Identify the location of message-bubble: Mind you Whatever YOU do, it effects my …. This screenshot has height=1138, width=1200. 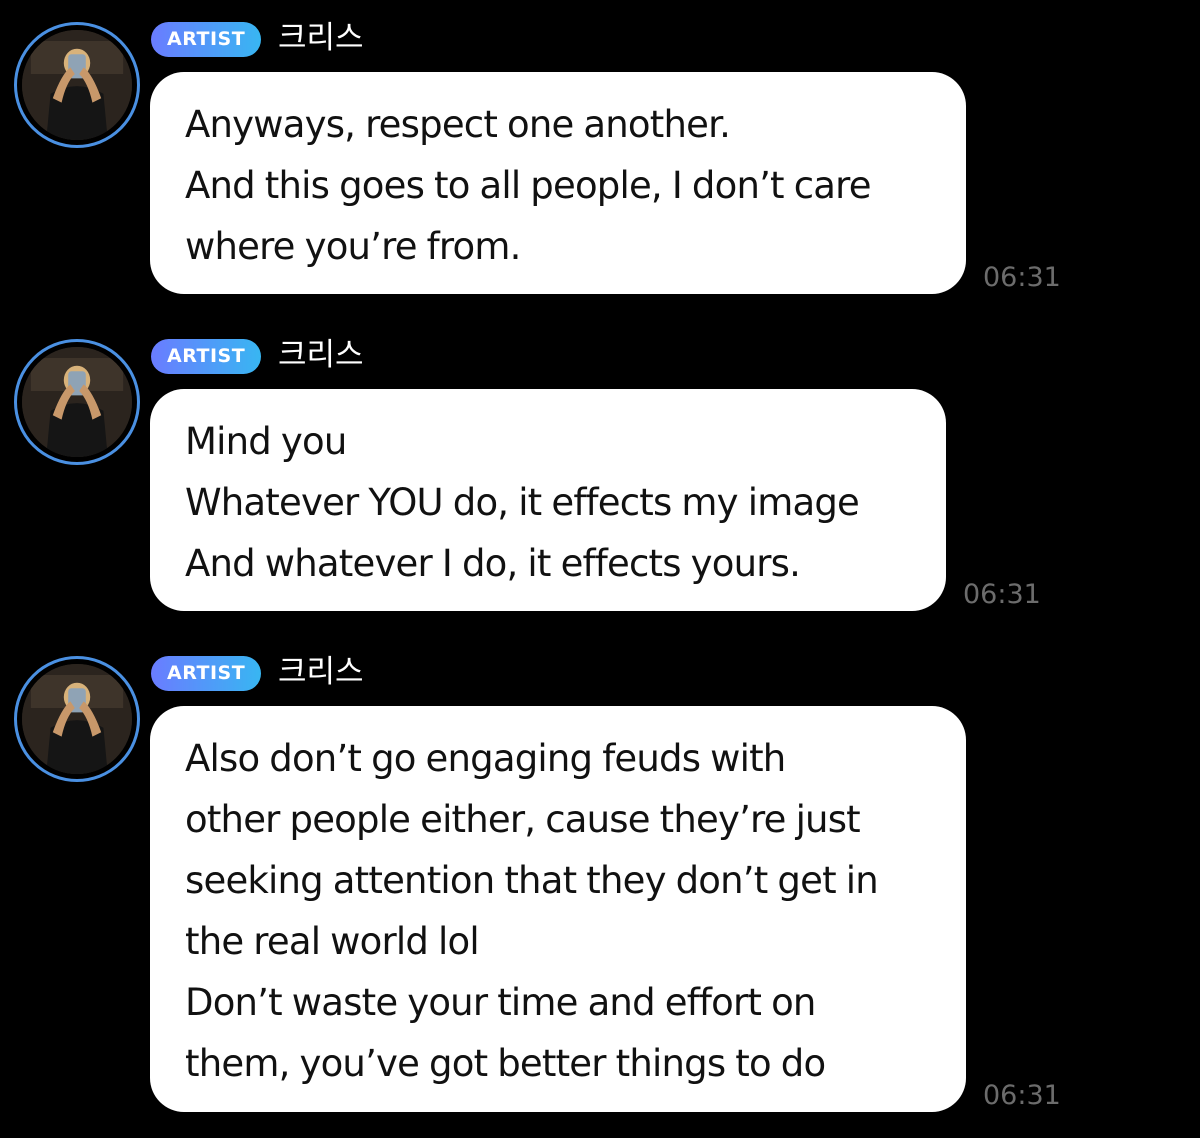
(548, 500).